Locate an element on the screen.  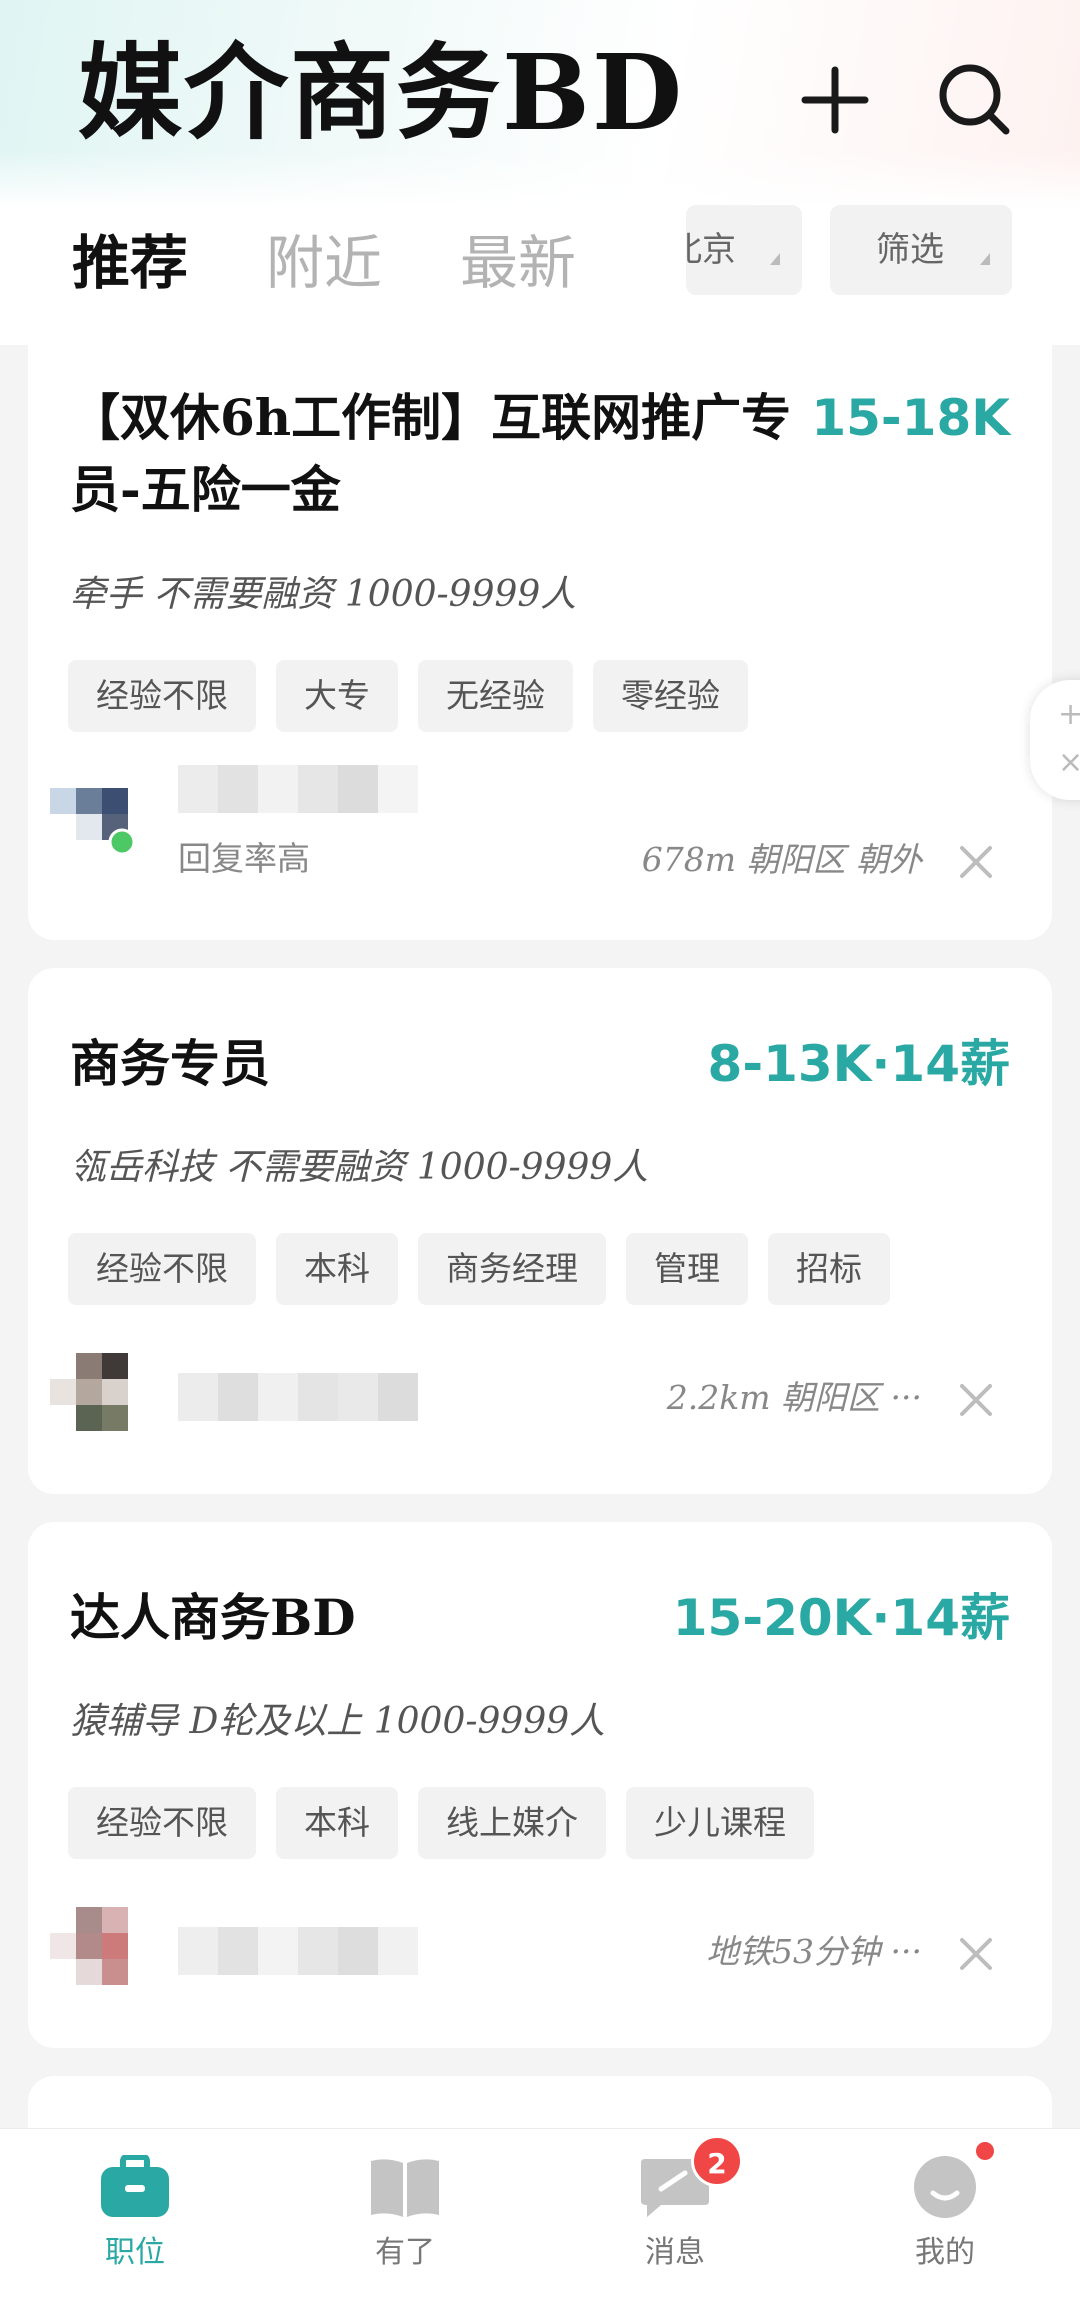
job-salary: 15-20K·14薪 is located at coordinates (841, 1618).